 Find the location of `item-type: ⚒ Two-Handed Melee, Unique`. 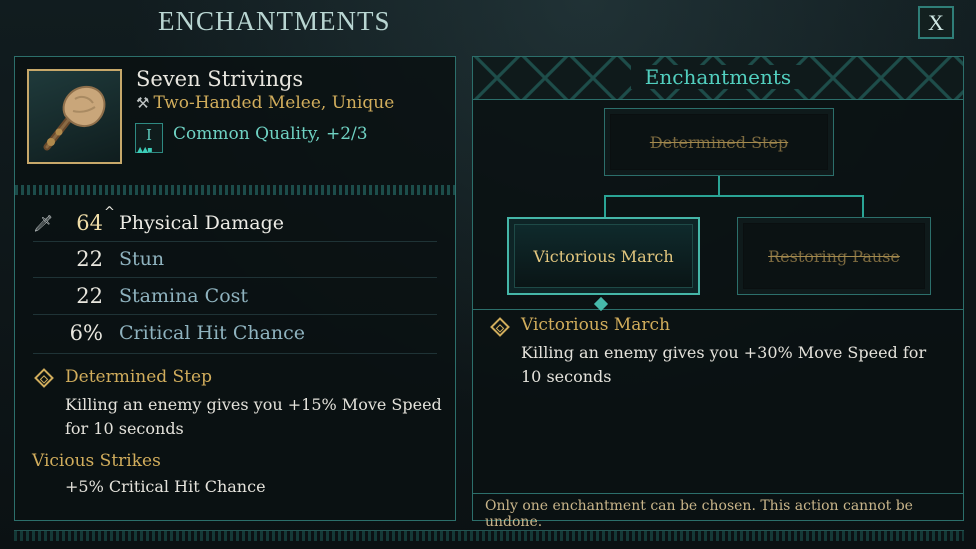

item-type: ⚒ Two-Handed Melee, Unique is located at coordinates (265, 103).